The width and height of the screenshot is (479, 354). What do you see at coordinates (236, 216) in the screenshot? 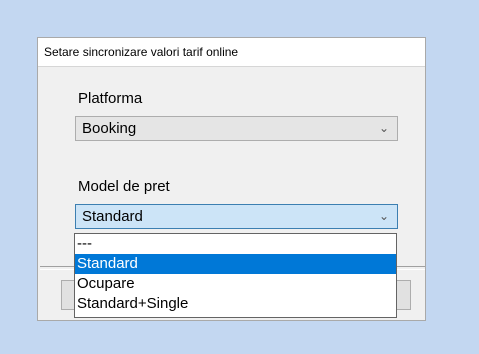
I see `price-model-select: Standard ⌄` at bounding box center [236, 216].